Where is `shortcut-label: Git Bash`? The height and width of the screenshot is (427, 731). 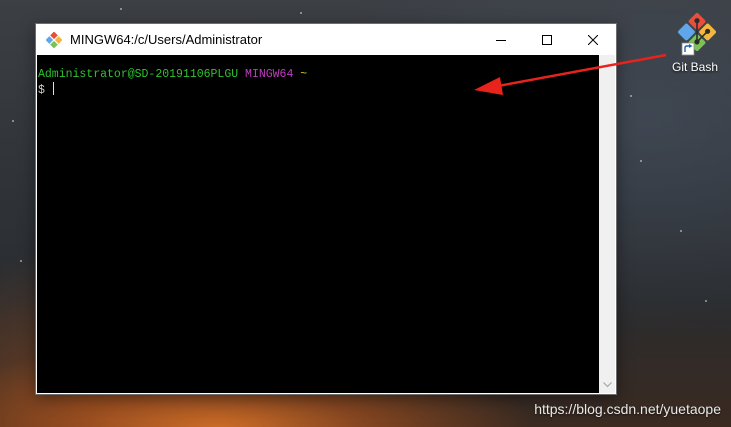
shortcut-label: Git Bash is located at coordinates (695, 67).